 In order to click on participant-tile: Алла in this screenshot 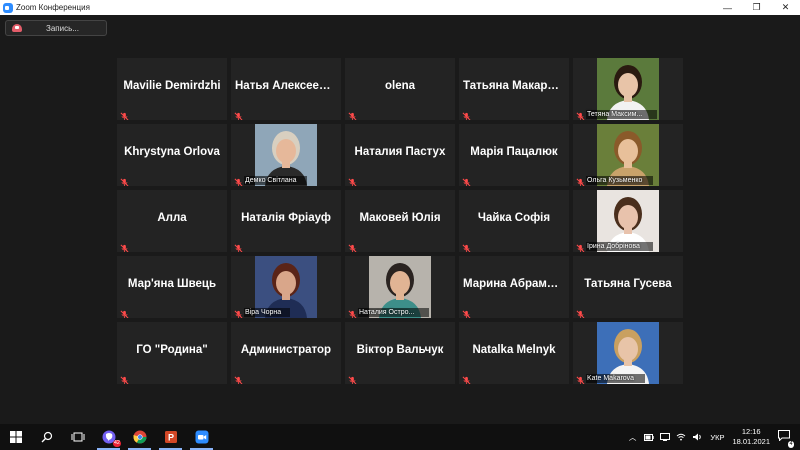, I will do `click(172, 221)`.